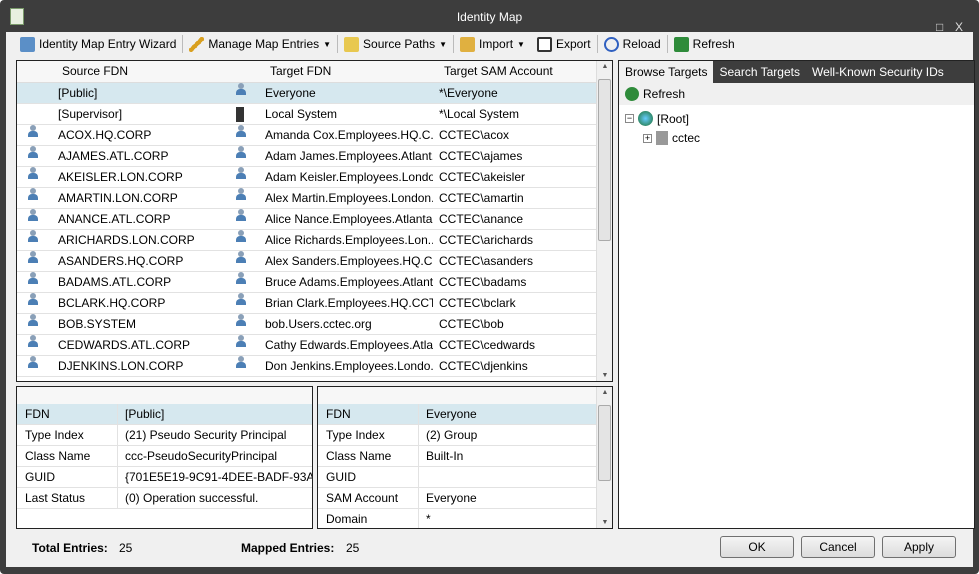  What do you see at coordinates (713, 44) in the screenshot?
I see `refresh-label: Refresh` at bounding box center [713, 44].